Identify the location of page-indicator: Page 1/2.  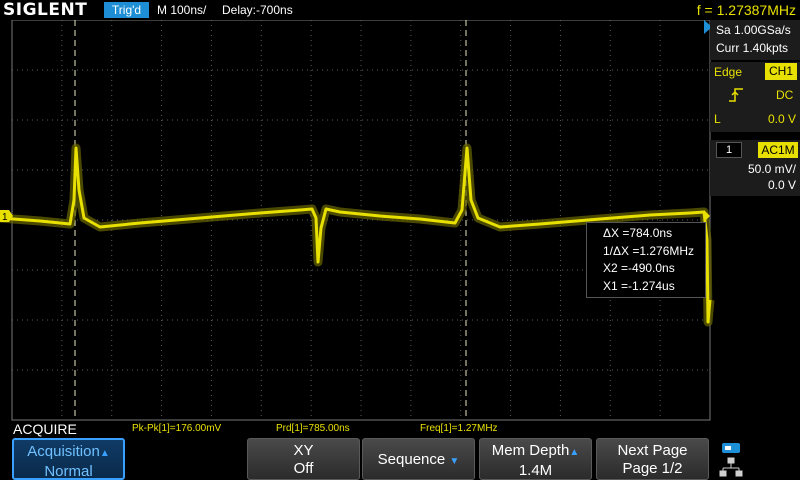
(652, 468).